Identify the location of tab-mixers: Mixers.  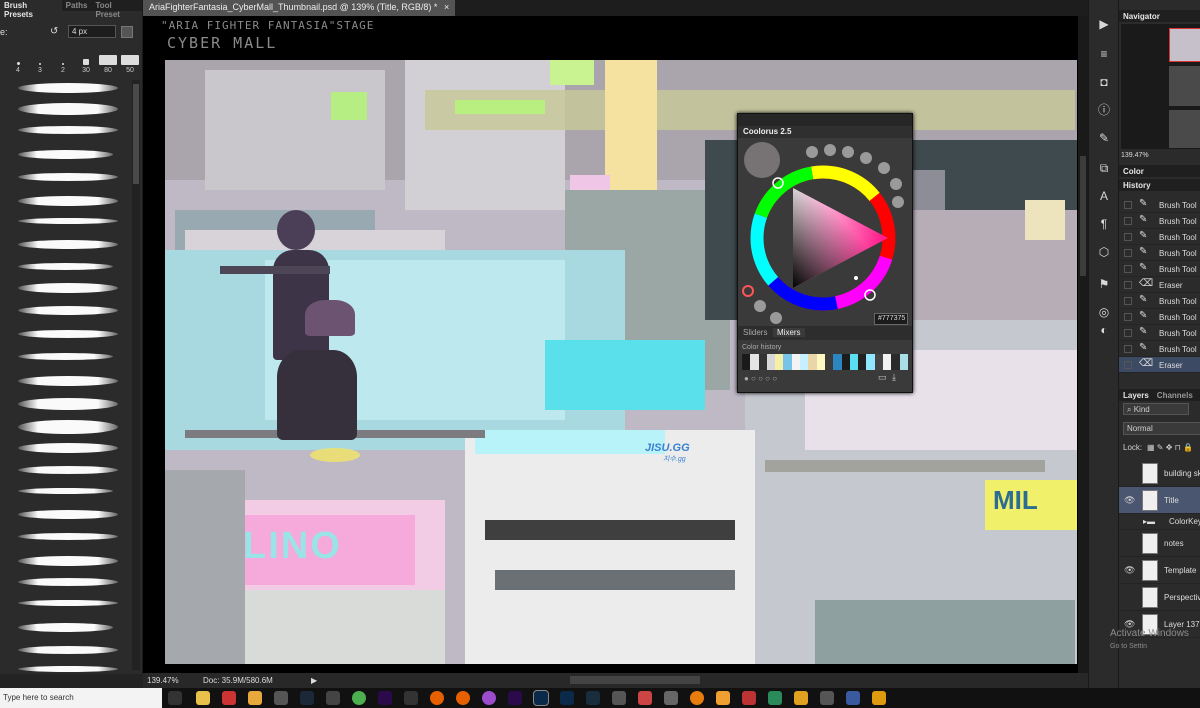
(789, 332).